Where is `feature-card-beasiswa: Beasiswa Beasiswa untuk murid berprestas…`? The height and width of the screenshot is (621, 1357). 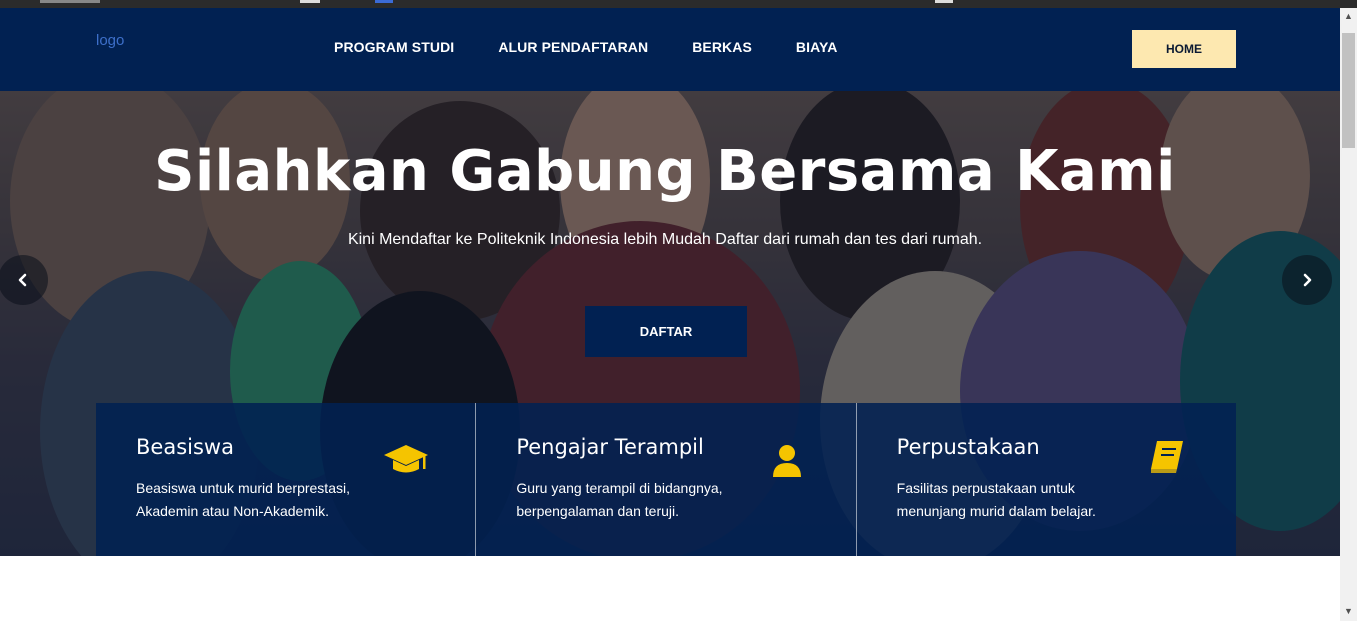 feature-card-beasiswa: Beasiswa Beasiswa untuk murid berprestas… is located at coordinates (286, 479).